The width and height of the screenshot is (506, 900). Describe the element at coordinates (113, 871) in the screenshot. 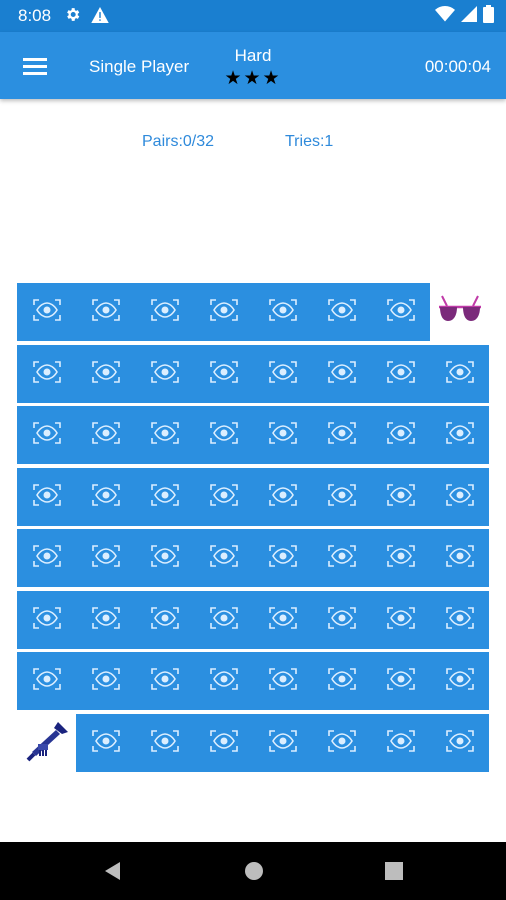

I see `back-icon` at that location.